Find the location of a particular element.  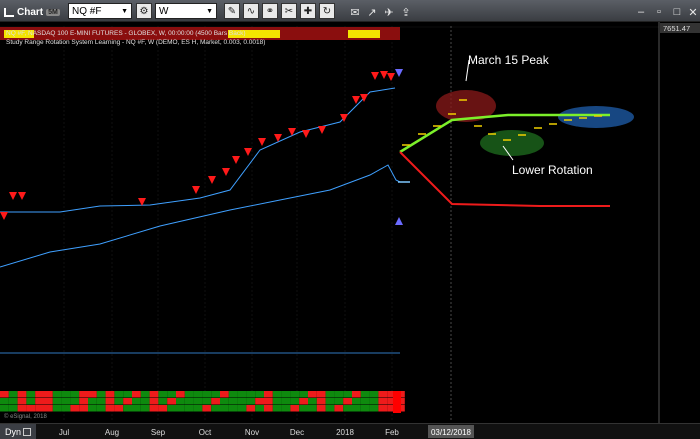

tag-top: 7651.47 is located at coordinates (676, 28).